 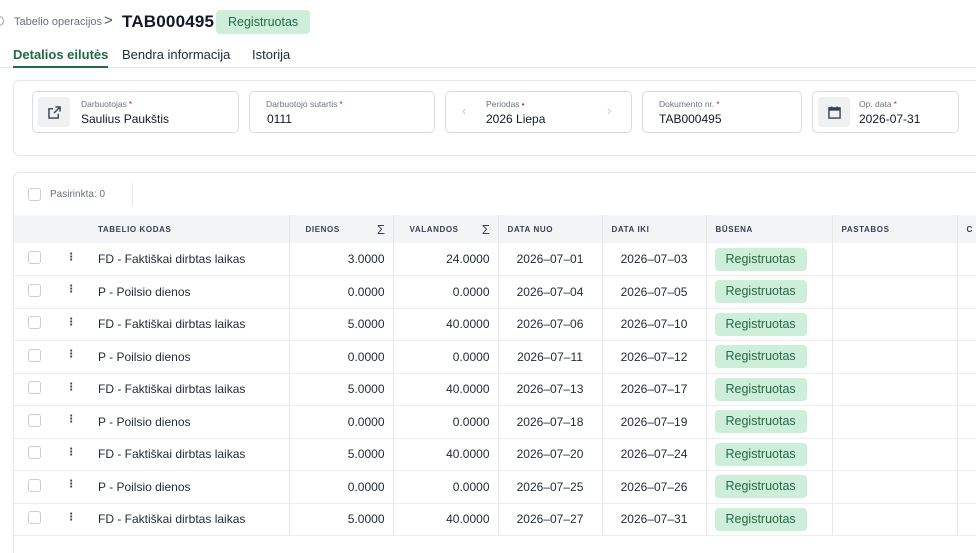 What do you see at coordinates (34, 194) in the screenshot?
I see `select-all-checkbox` at bounding box center [34, 194].